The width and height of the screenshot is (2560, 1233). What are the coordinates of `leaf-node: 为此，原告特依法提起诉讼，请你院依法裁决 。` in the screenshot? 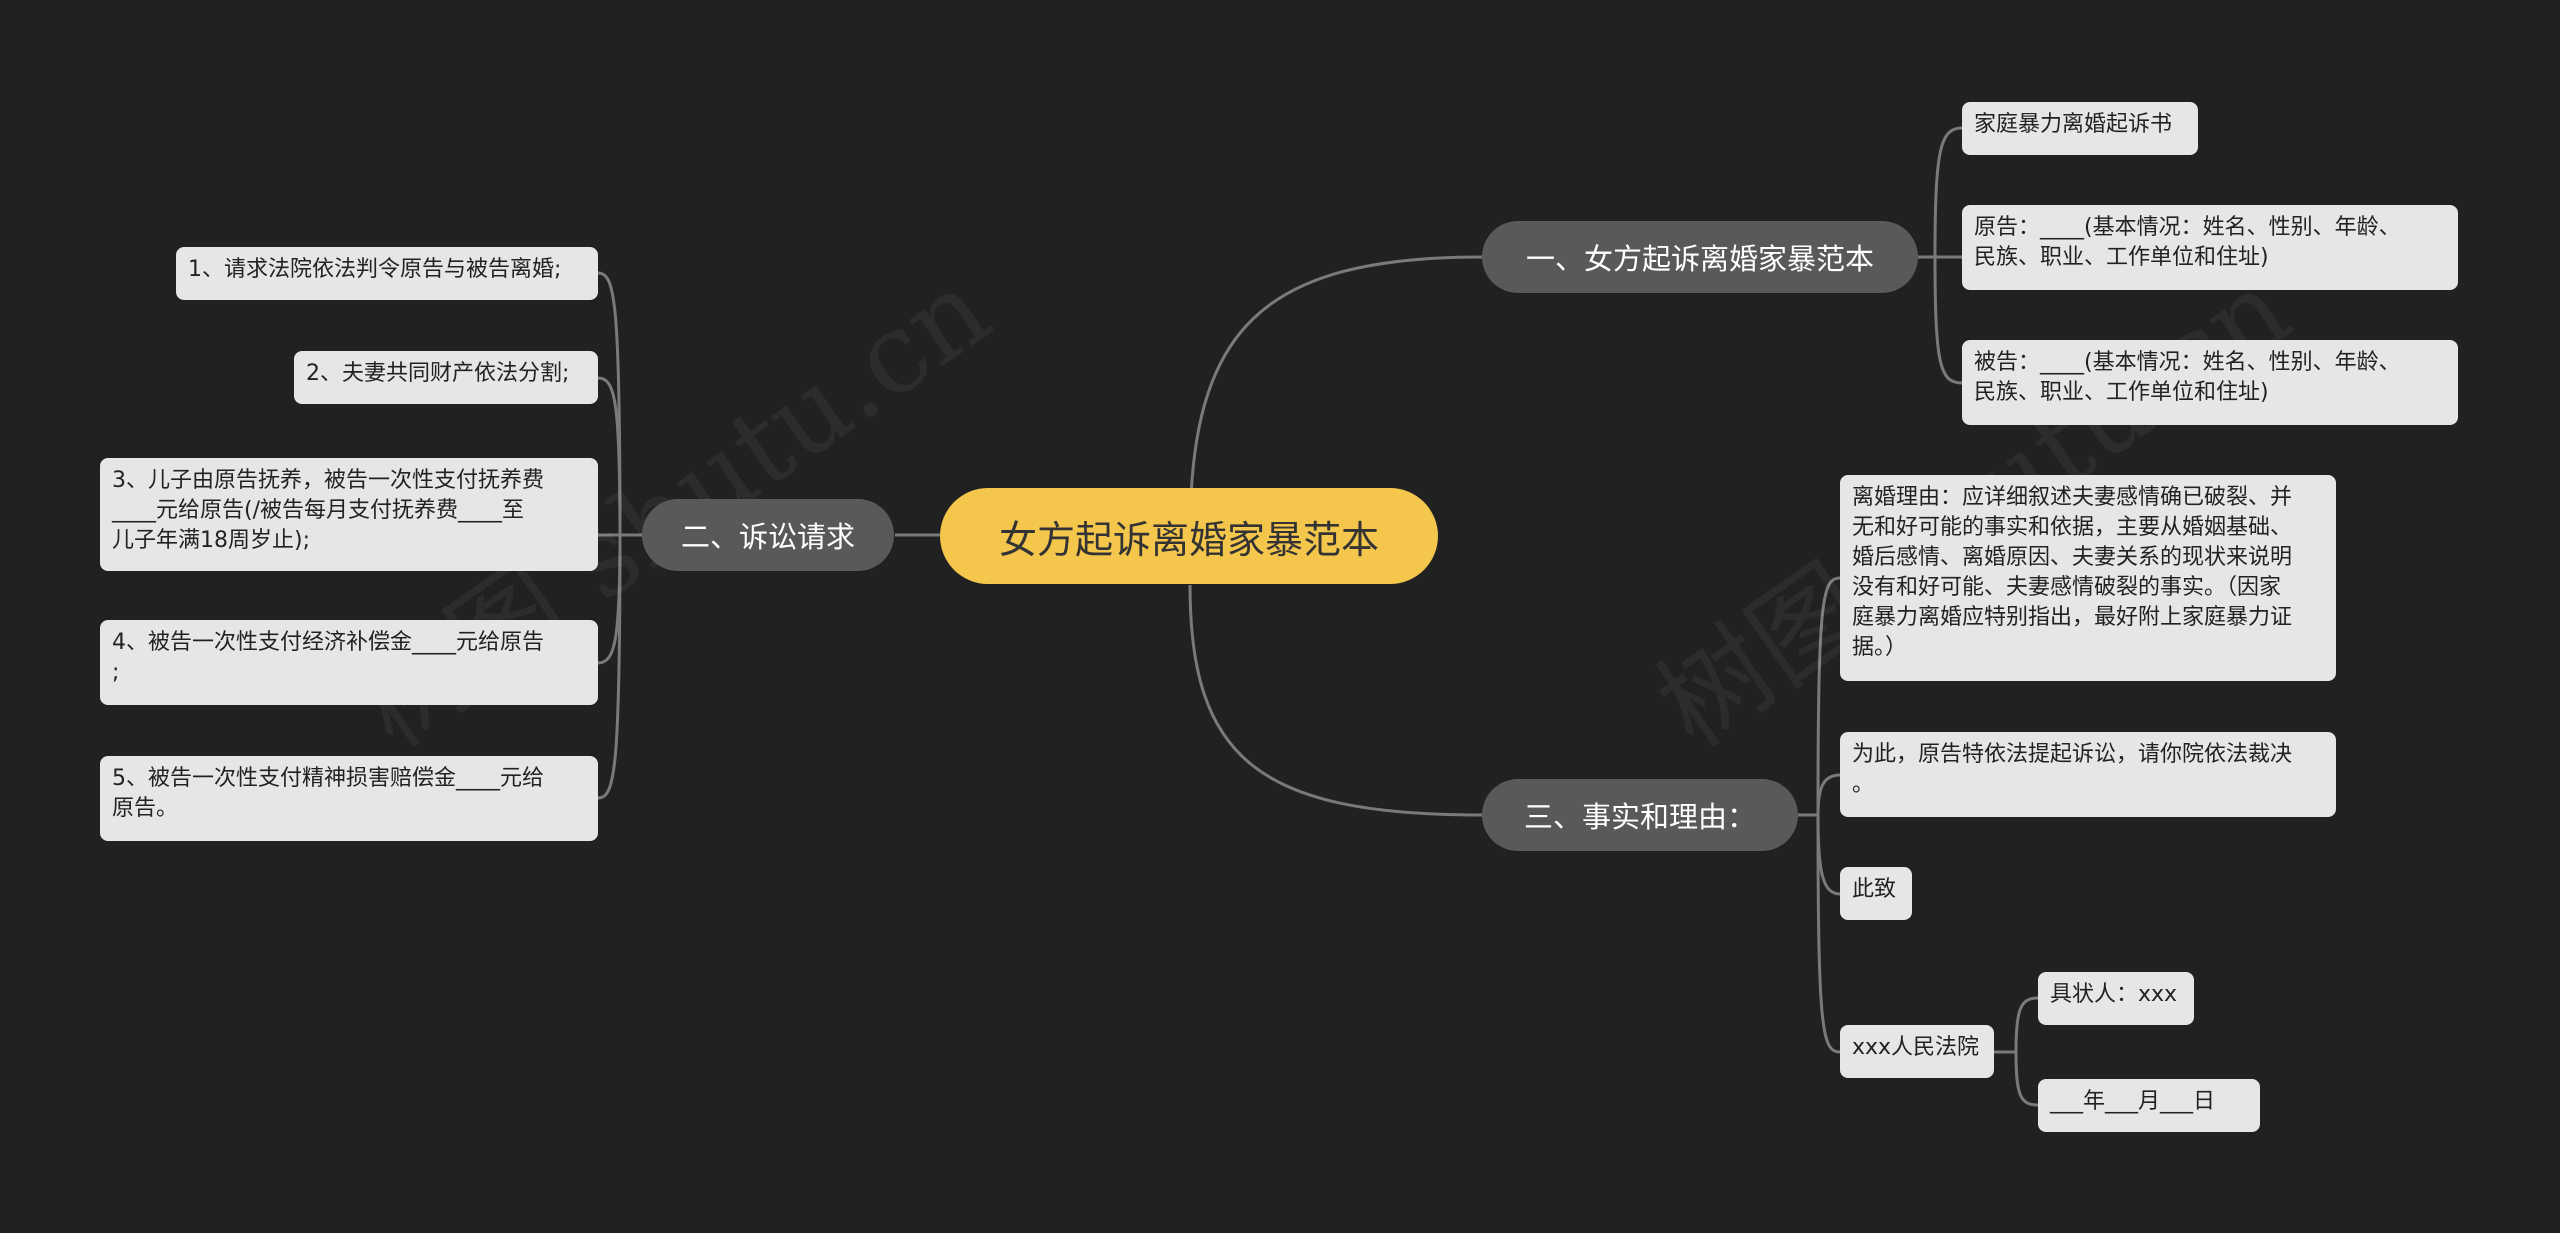 It's located at (2088, 774).